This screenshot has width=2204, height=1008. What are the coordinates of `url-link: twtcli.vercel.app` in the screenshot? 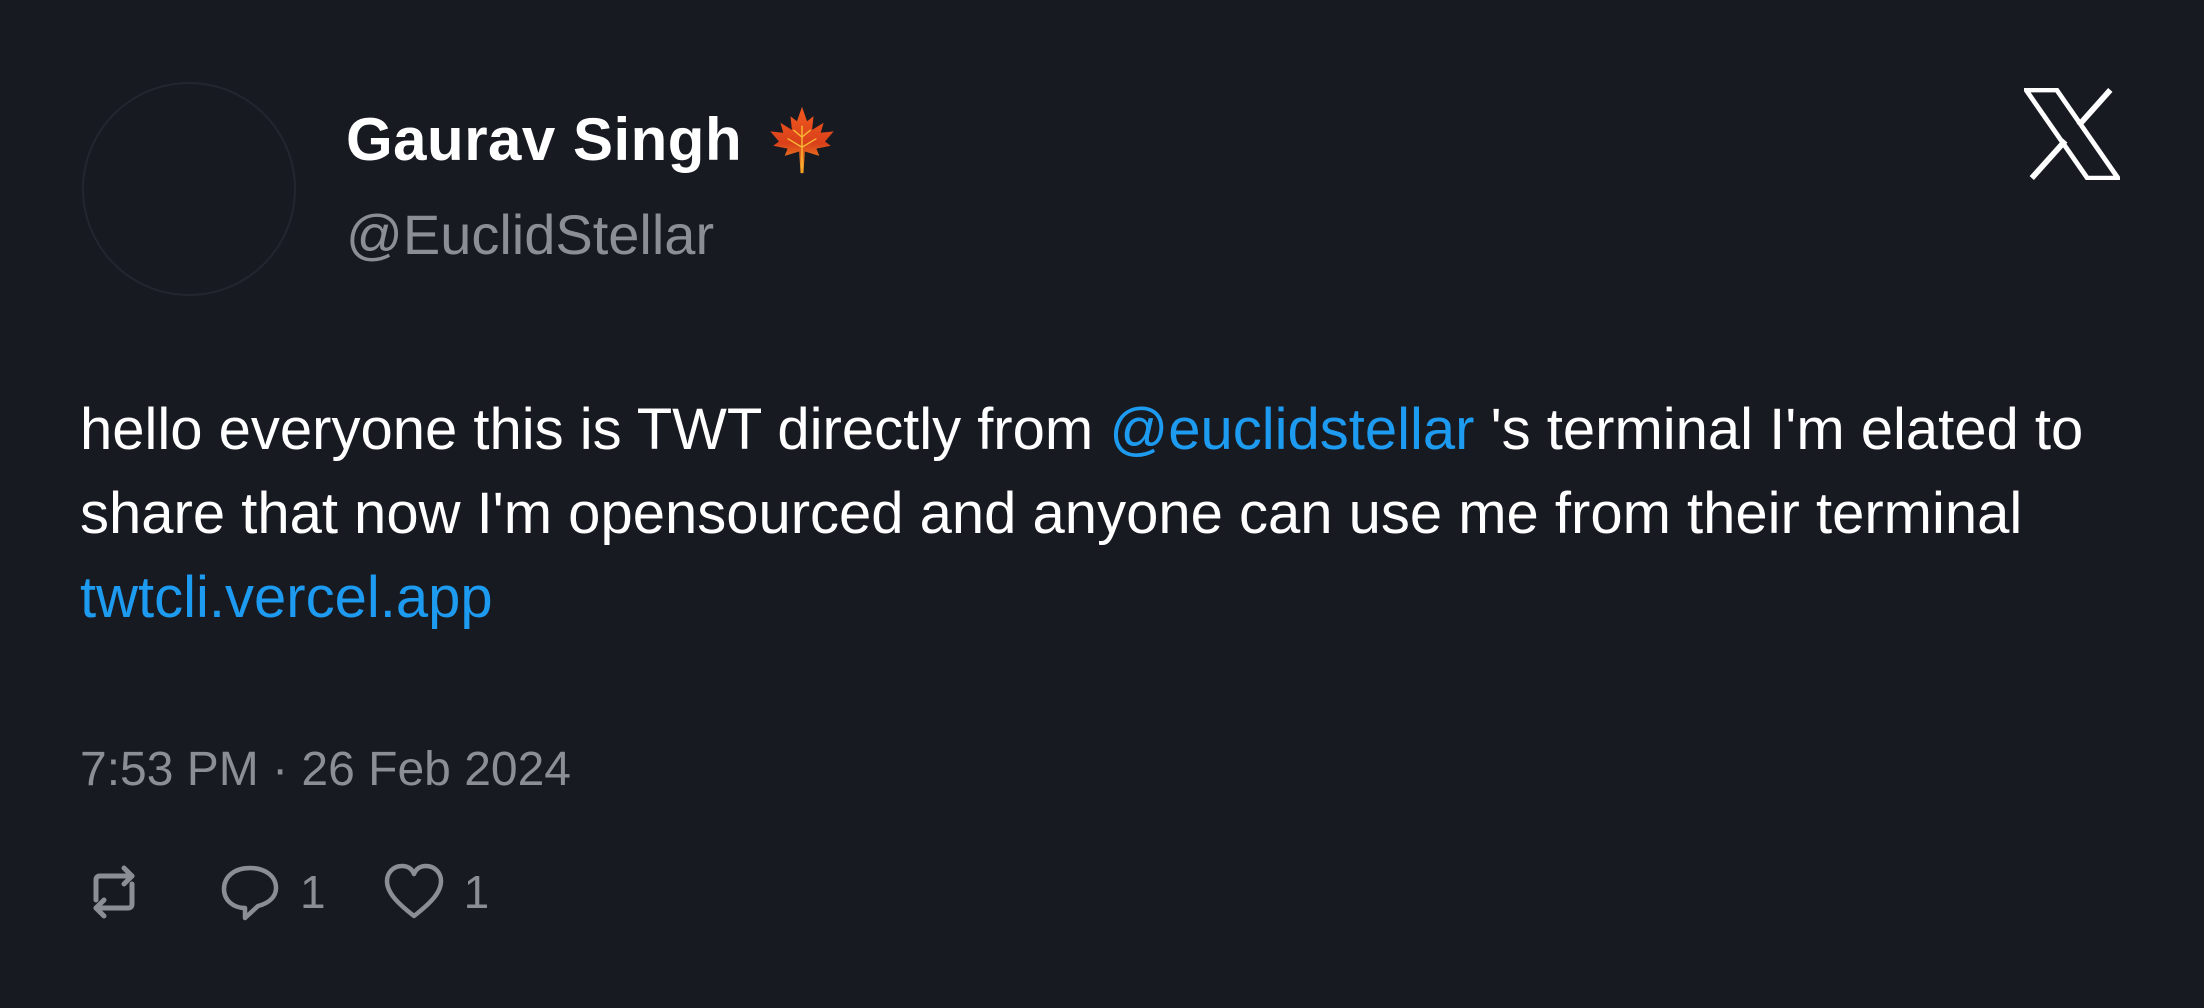 It's located at (286, 597).